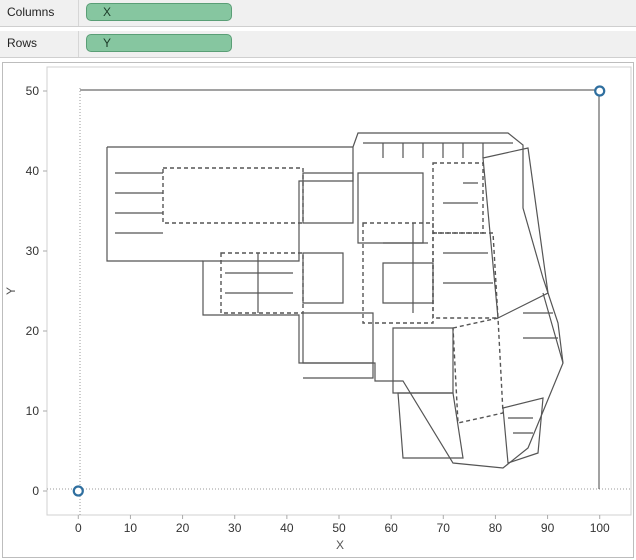  Describe the element at coordinates (159, 12) in the screenshot. I see `x-field-pill: X` at that location.